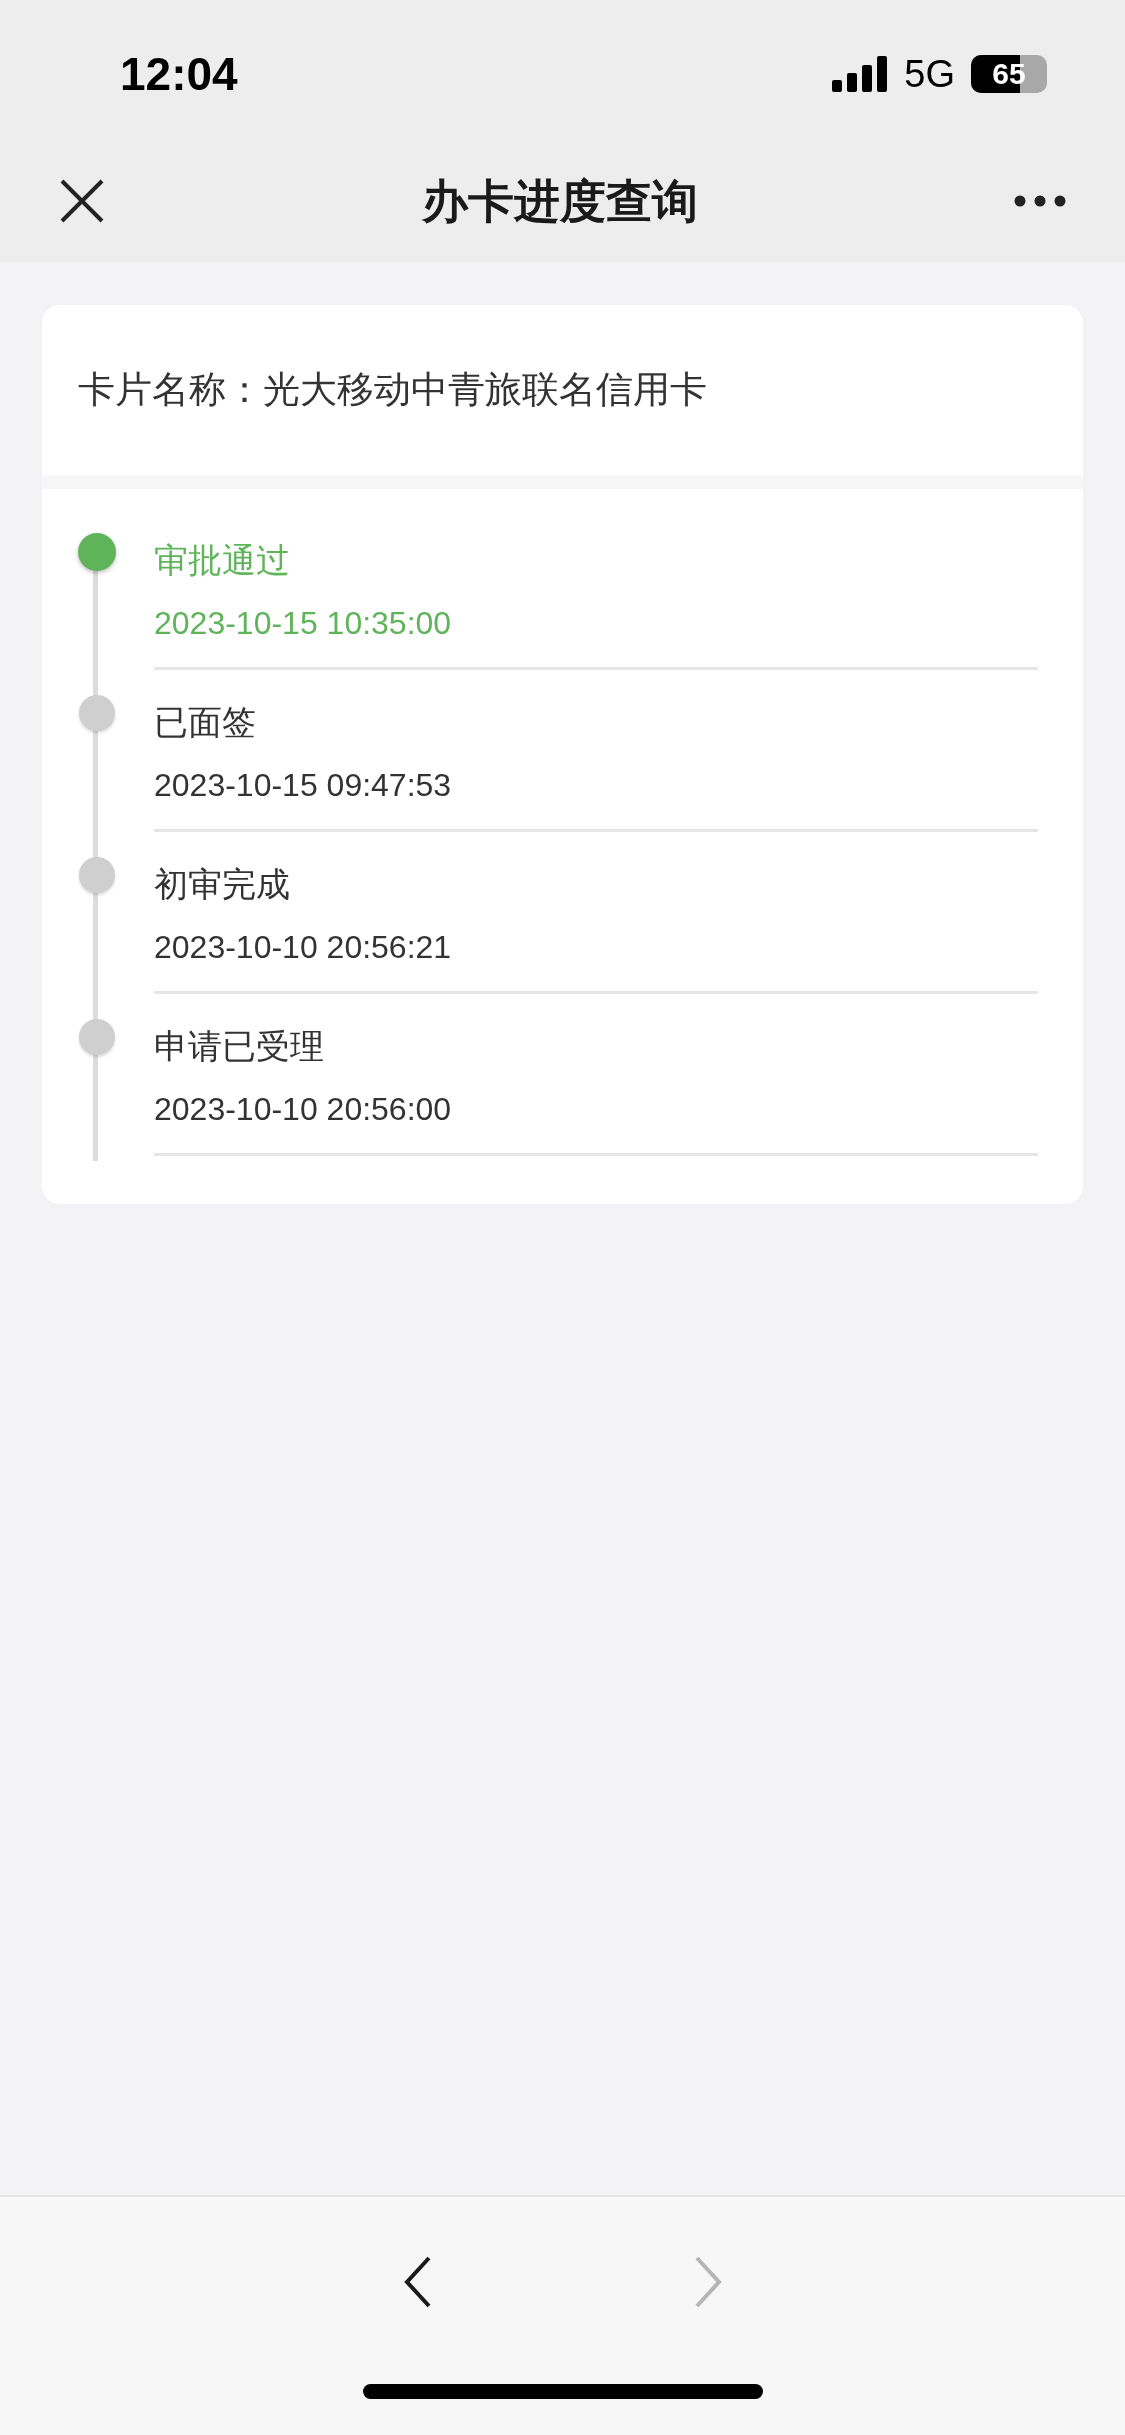 The image size is (1125, 2435). Describe the element at coordinates (222, 884) in the screenshot. I see `step-title: 初审完成` at that location.